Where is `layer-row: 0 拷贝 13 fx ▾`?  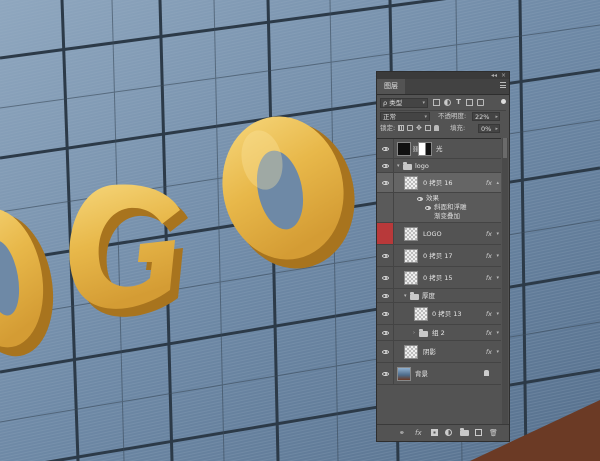 layer-row: 0 拷贝 13 fx ▾ is located at coordinates (439, 314).